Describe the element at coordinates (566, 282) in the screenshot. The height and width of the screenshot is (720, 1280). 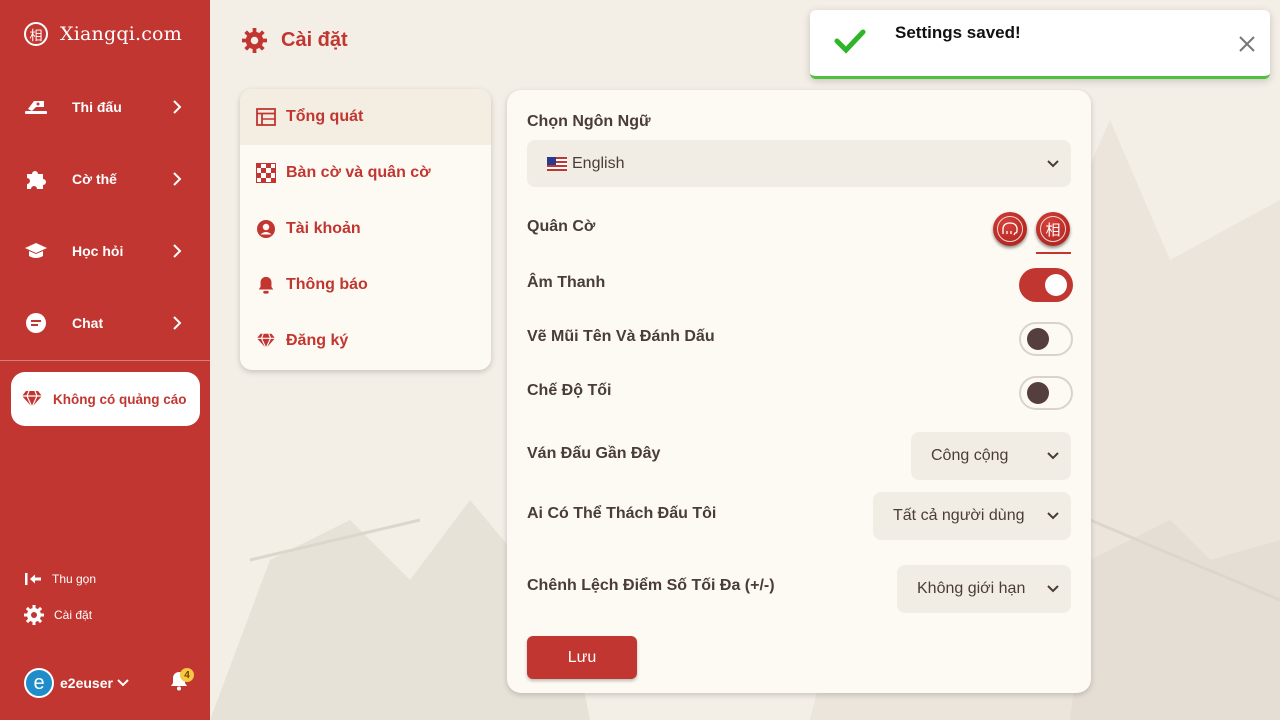
I see `sound-label: Âm Thanh` at that location.